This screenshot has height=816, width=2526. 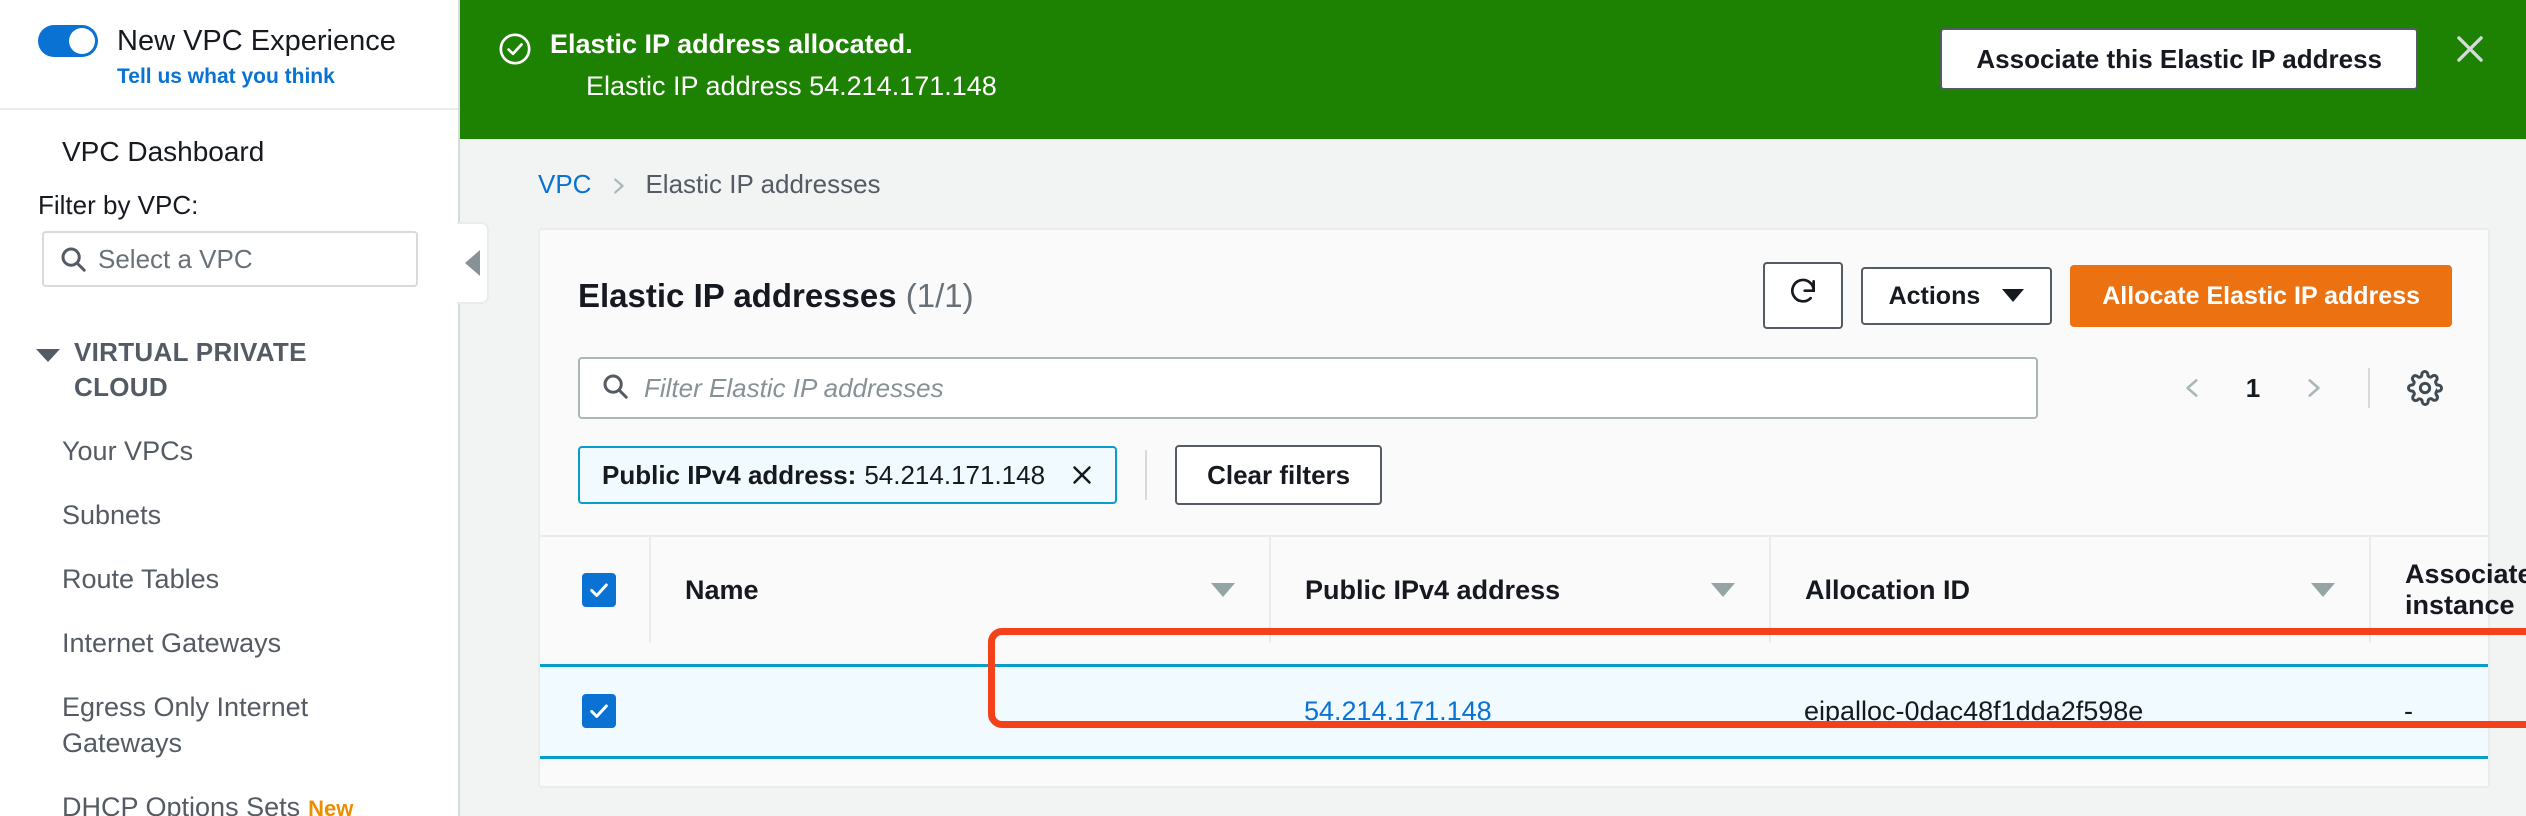 What do you see at coordinates (112, 515) in the screenshot?
I see `sidebar-item-label: Subnets` at bounding box center [112, 515].